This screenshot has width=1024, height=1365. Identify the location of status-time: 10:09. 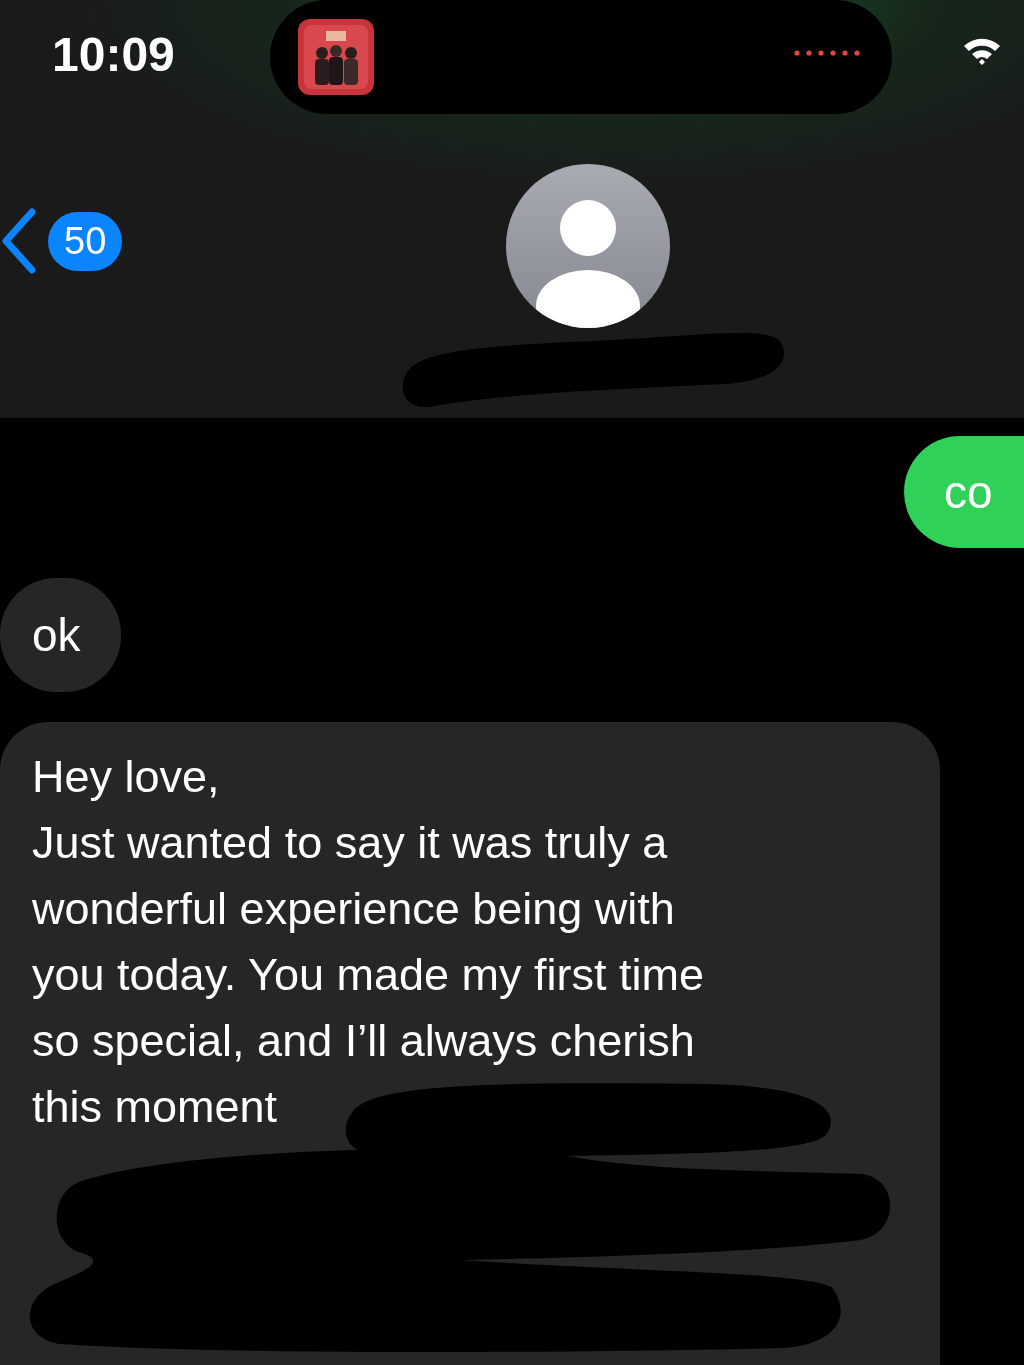
(113, 54).